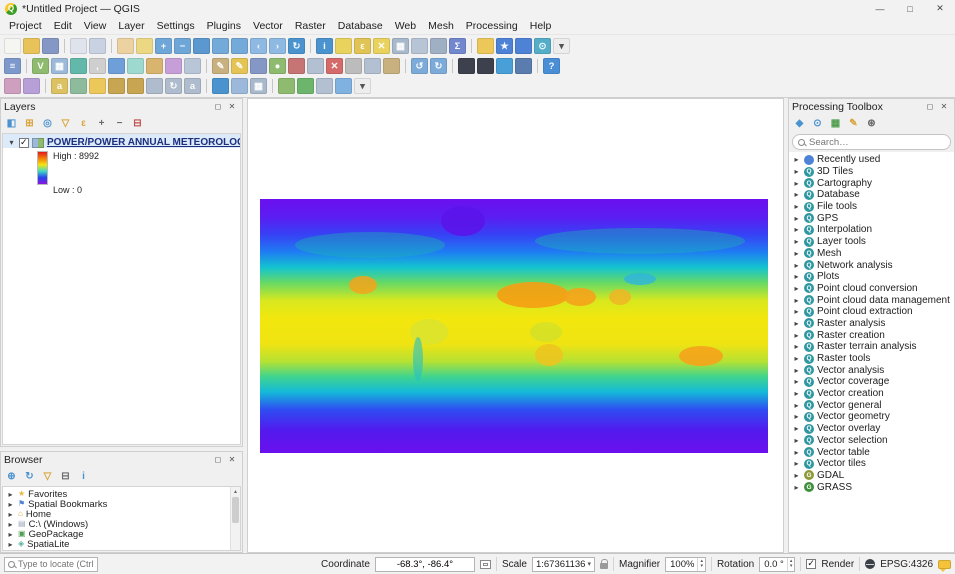  What do you see at coordinates (871, 405) in the screenshot?
I see `processing-group: Q Vector general` at bounding box center [871, 405].